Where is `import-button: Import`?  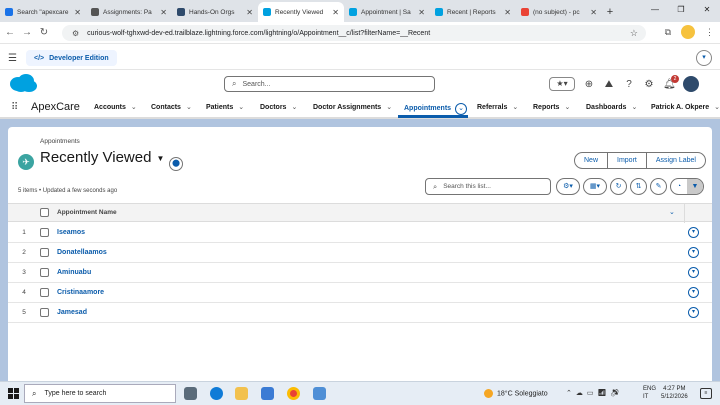 import-button: Import is located at coordinates (627, 160).